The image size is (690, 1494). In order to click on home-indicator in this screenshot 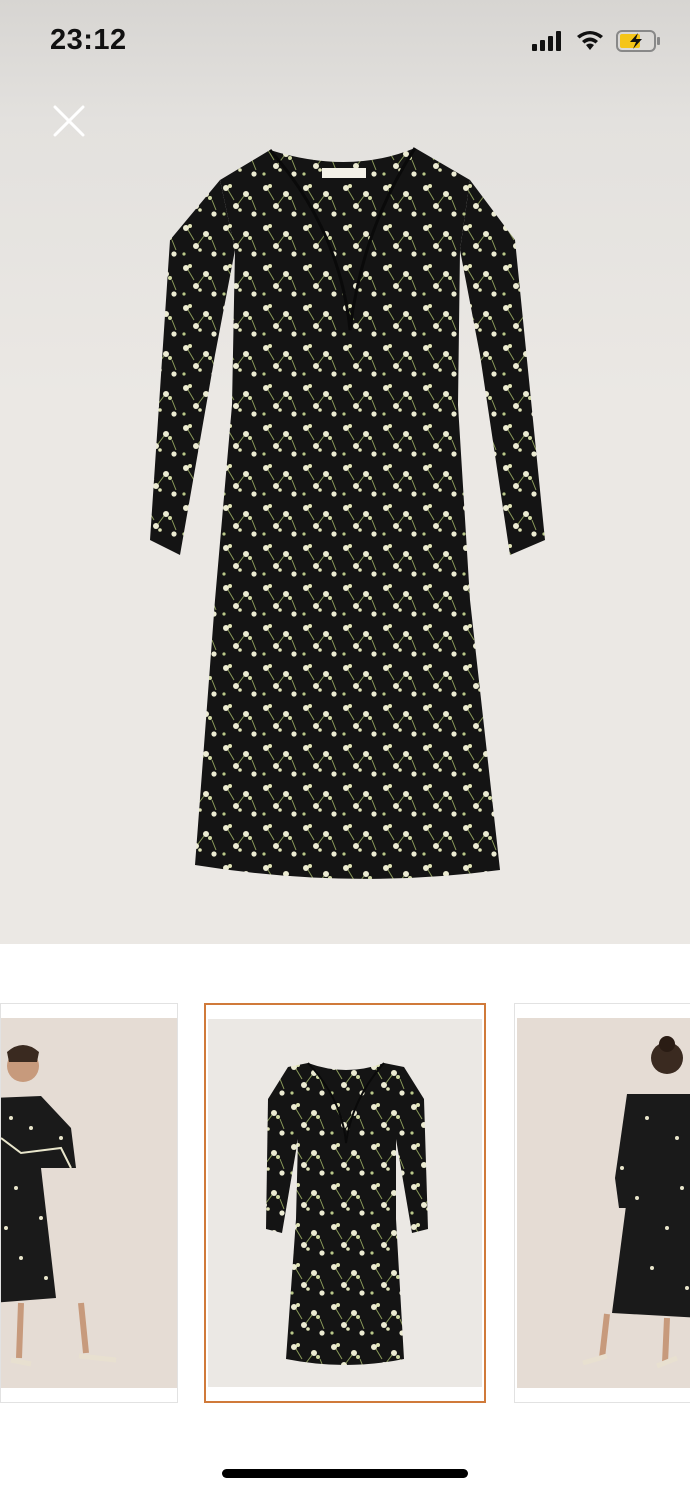, I will do `click(345, 1473)`.